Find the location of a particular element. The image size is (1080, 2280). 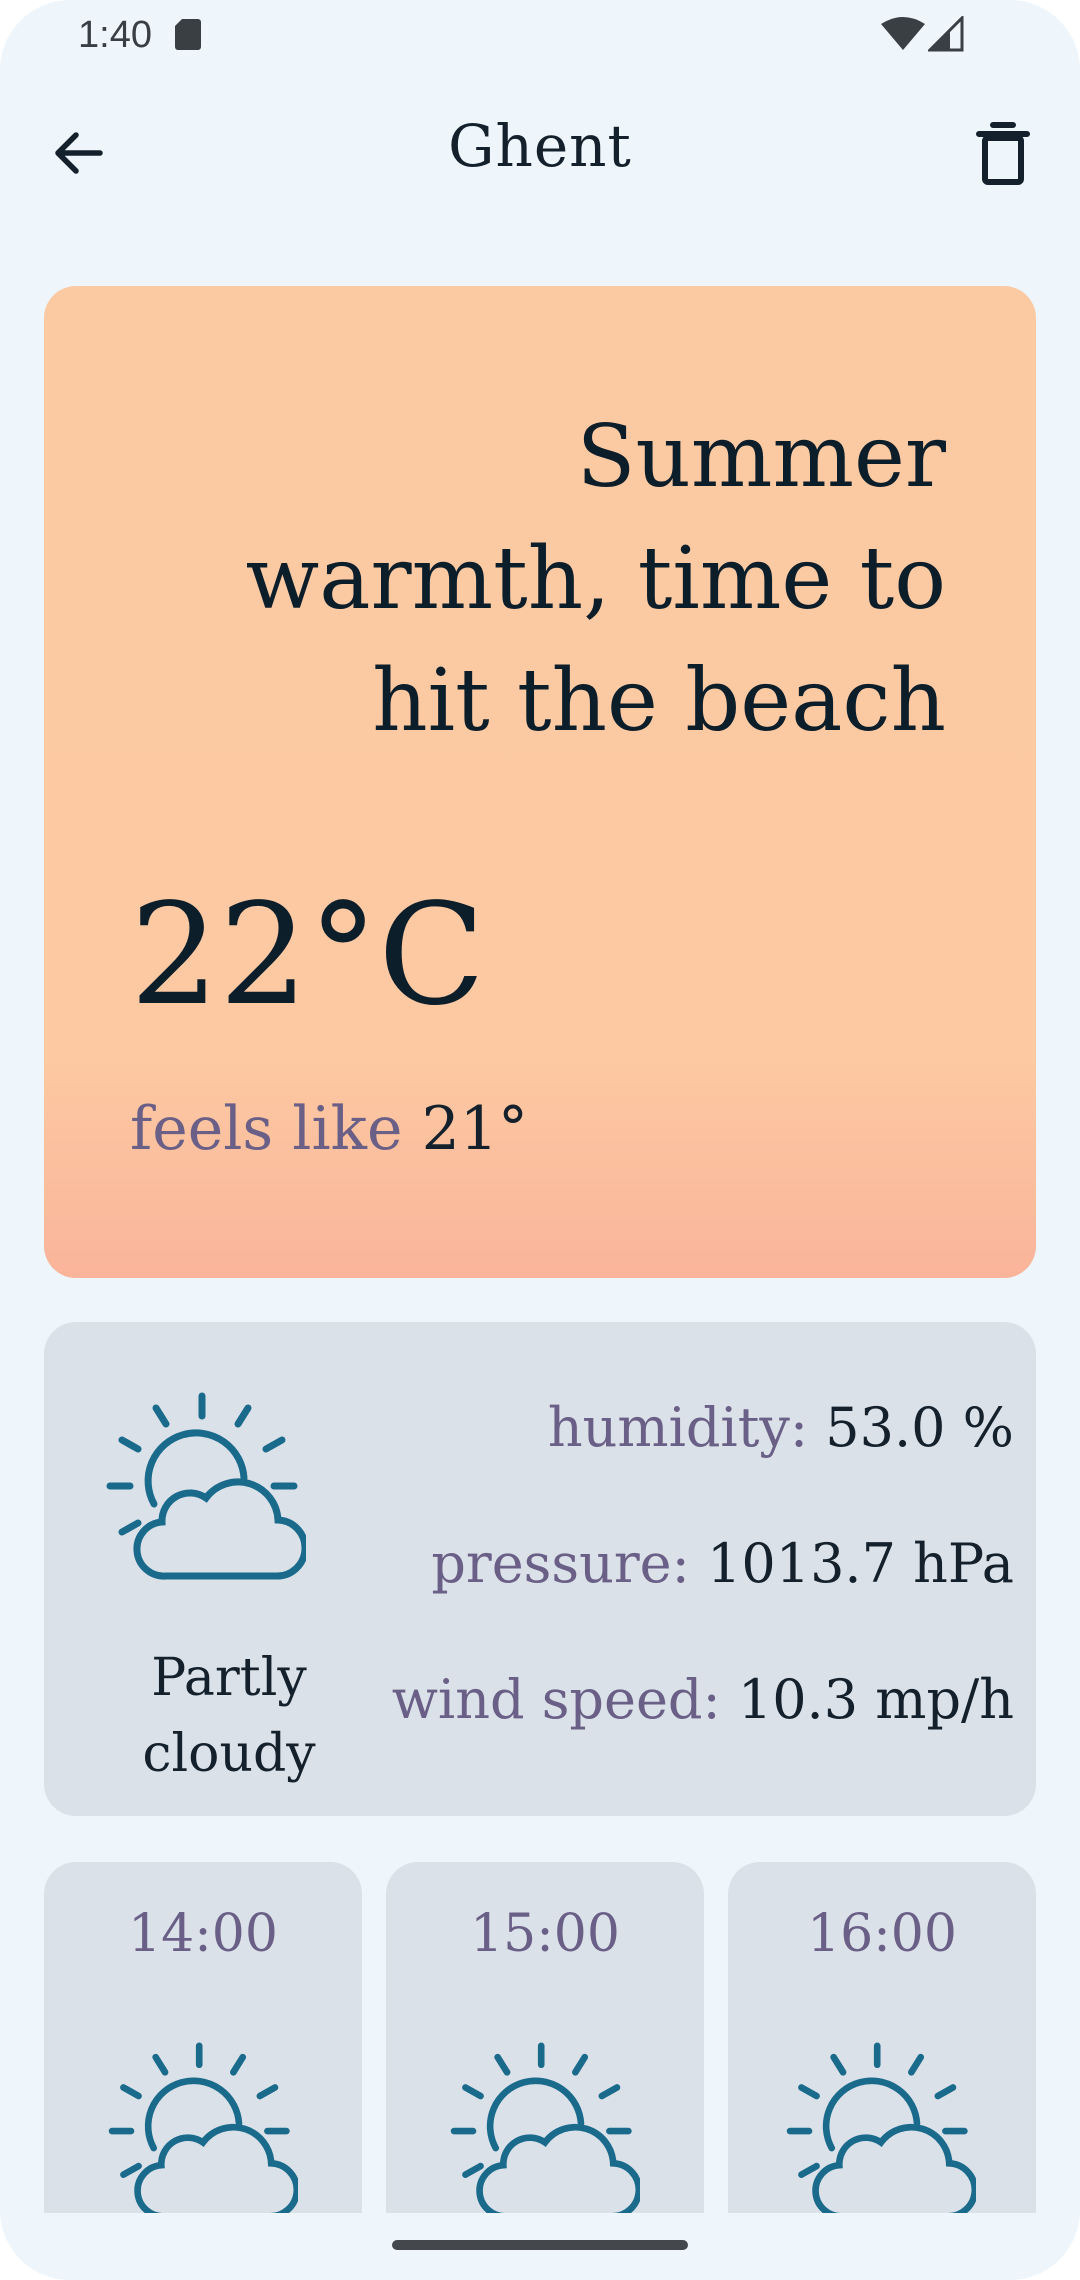

weather-message: Summer warmth, time to hit the beach is located at coordinates (595, 579).